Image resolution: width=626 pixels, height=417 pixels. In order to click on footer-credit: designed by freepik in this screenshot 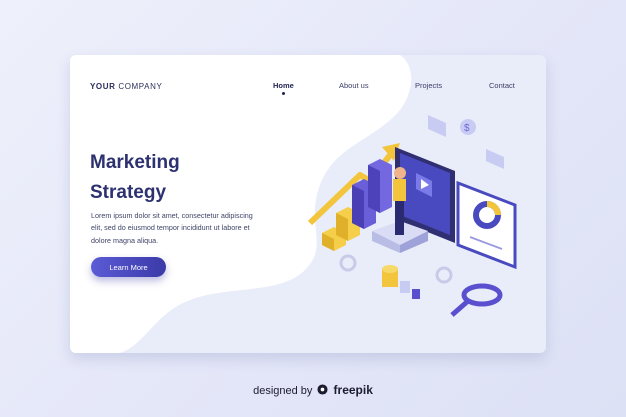, I will do `click(313, 390)`.